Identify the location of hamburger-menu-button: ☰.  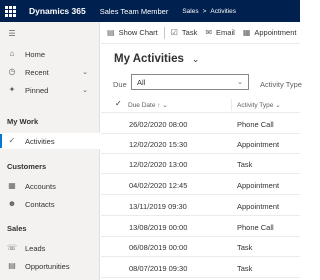
(50, 34).